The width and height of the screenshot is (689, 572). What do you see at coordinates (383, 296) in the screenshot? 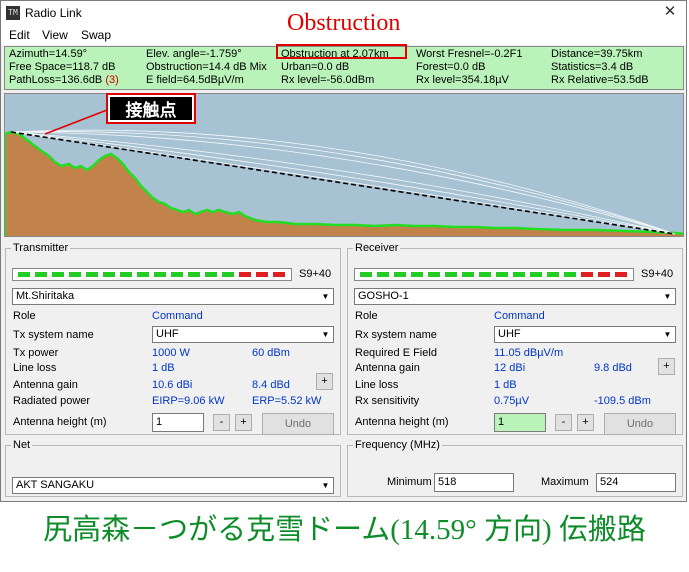
I see `rx-site-value: GOSHO-1` at bounding box center [383, 296].